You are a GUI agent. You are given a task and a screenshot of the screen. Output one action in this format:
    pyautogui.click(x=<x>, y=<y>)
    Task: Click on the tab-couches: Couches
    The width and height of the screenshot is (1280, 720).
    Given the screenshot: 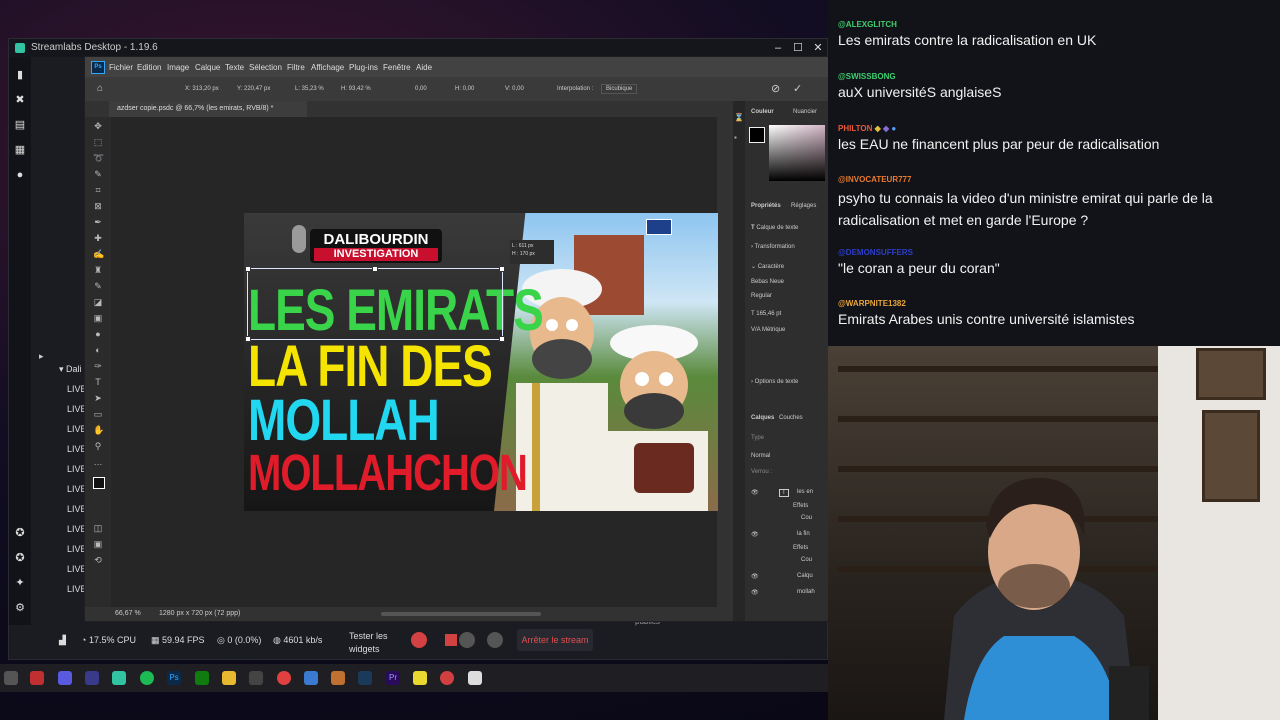 What is the action you would take?
    pyautogui.click(x=791, y=418)
    